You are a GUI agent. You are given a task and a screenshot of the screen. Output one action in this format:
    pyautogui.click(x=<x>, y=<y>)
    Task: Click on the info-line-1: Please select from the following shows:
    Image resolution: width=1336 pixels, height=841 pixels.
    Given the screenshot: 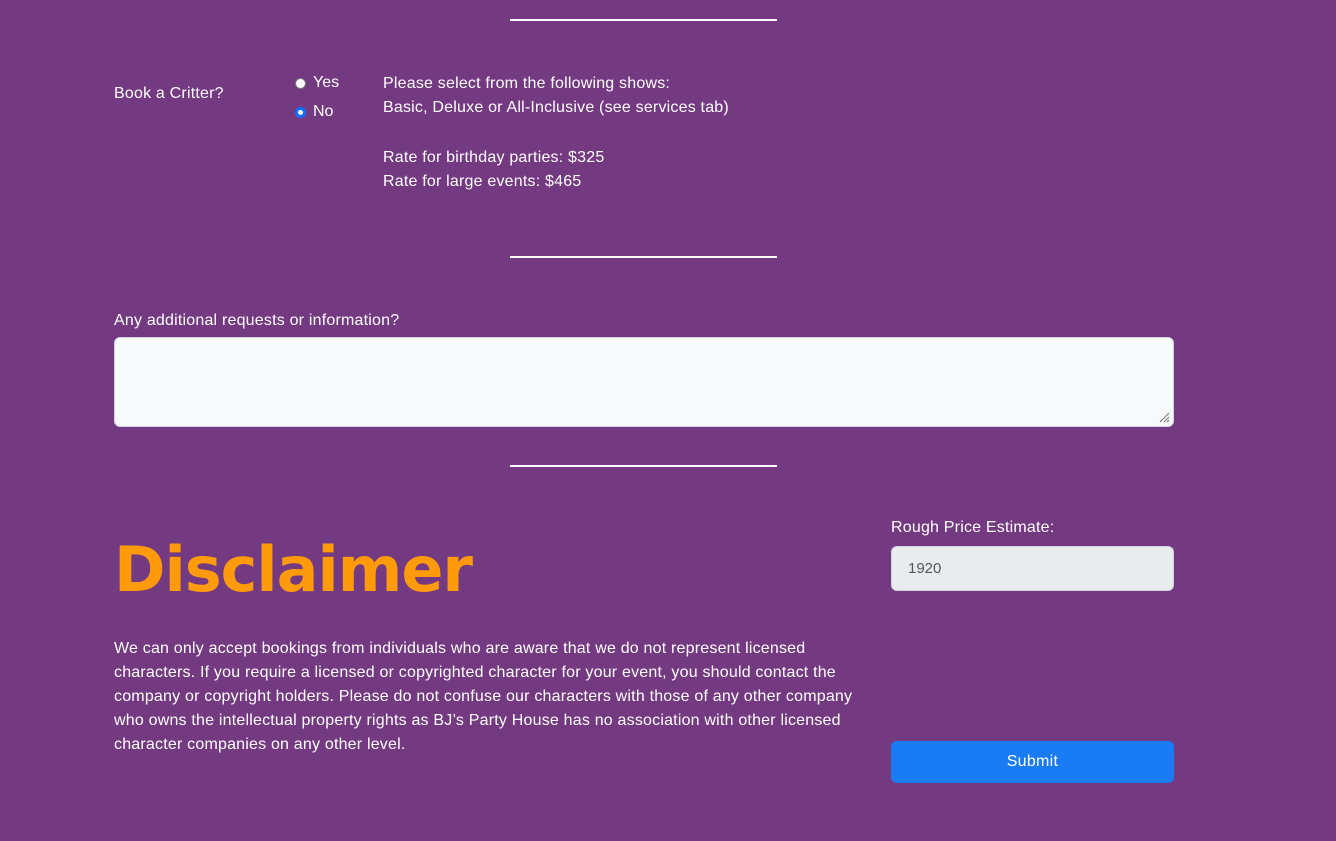 What is the action you would take?
    pyautogui.click(x=527, y=83)
    